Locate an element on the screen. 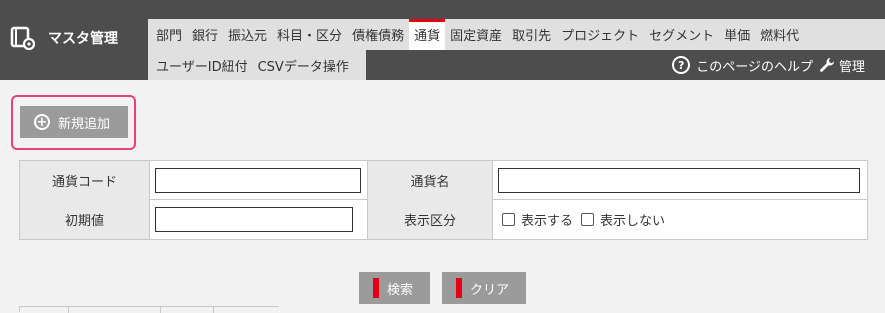  show-checkbox is located at coordinates (508, 219).